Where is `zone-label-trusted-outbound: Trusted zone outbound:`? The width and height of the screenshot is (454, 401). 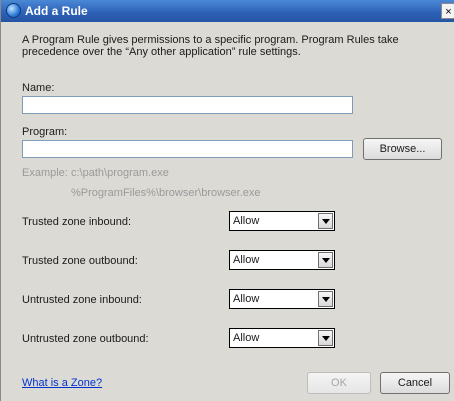 zone-label-trusted-outbound: Trusted zone outbound: is located at coordinates (80, 261).